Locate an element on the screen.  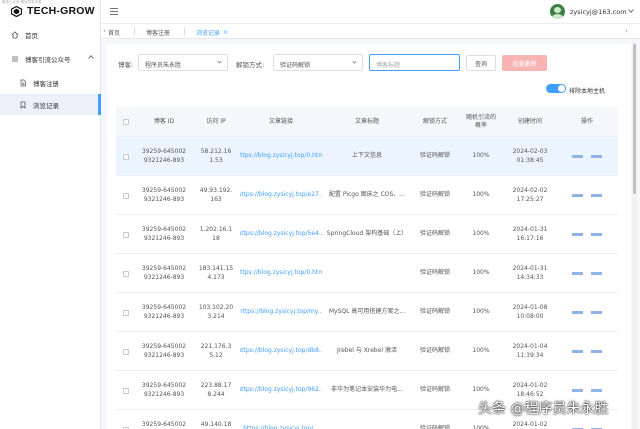
cell-time: 2024-01-31 16:17:16 is located at coordinates (530, 233).